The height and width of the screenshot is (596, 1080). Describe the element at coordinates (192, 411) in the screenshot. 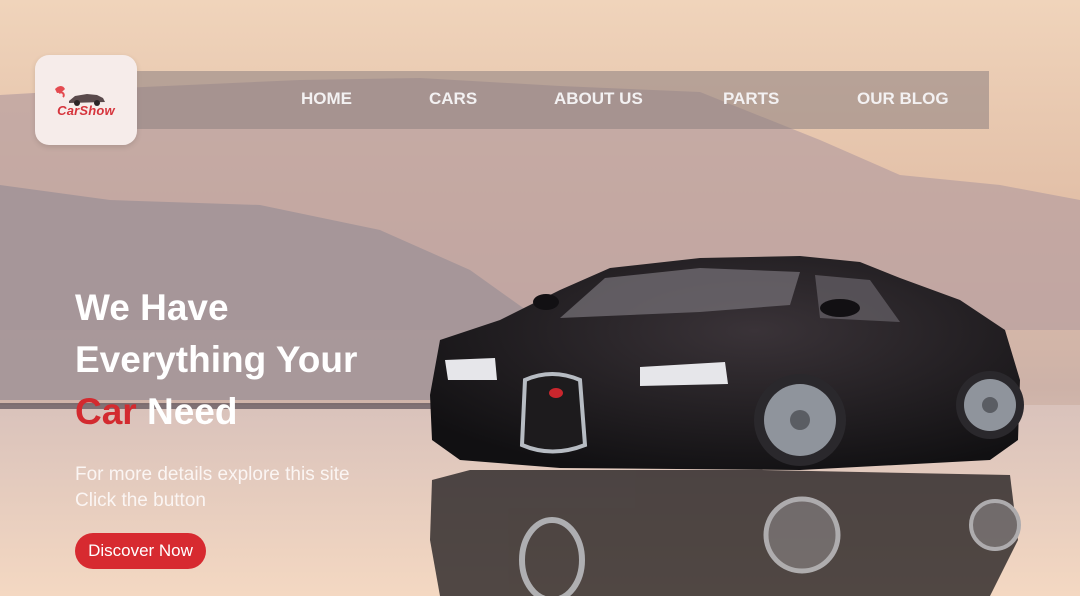

I see `headline-rest: Need` at that location.